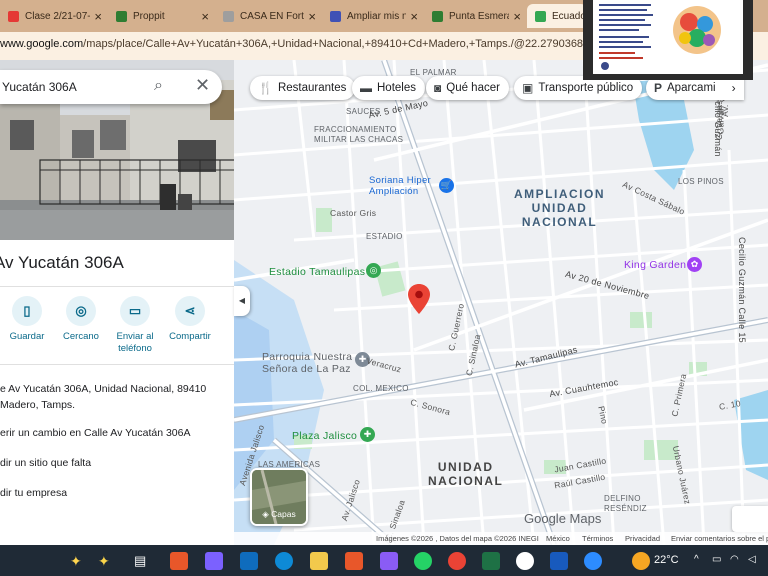 This screenshot has width=768, height=576. Describe the element at coordinates (559, 561) in the screenshot. I see `word-icon` at that location.